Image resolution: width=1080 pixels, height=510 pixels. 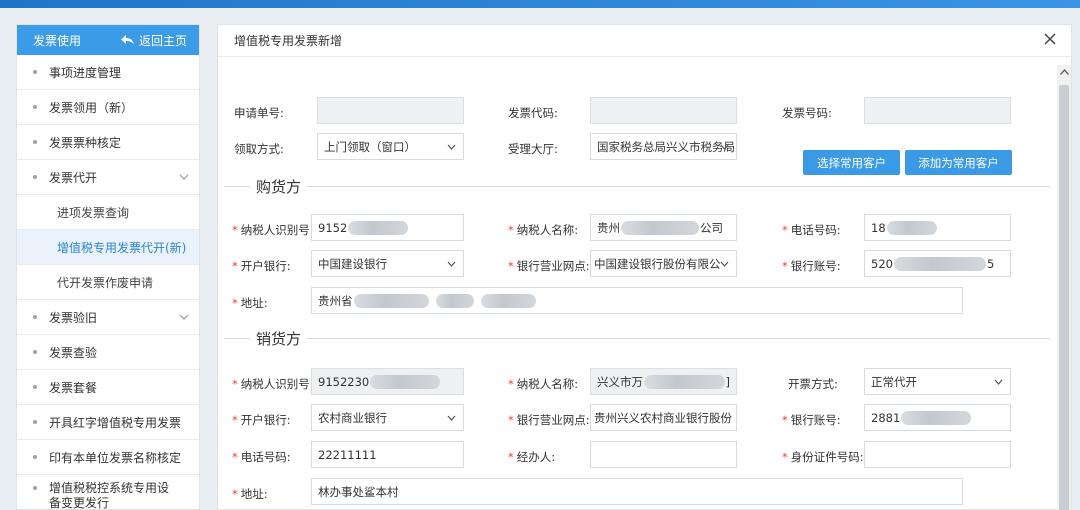 I want to click on add-customer-button: 添加为常用客户, so click(x=958, y=162).